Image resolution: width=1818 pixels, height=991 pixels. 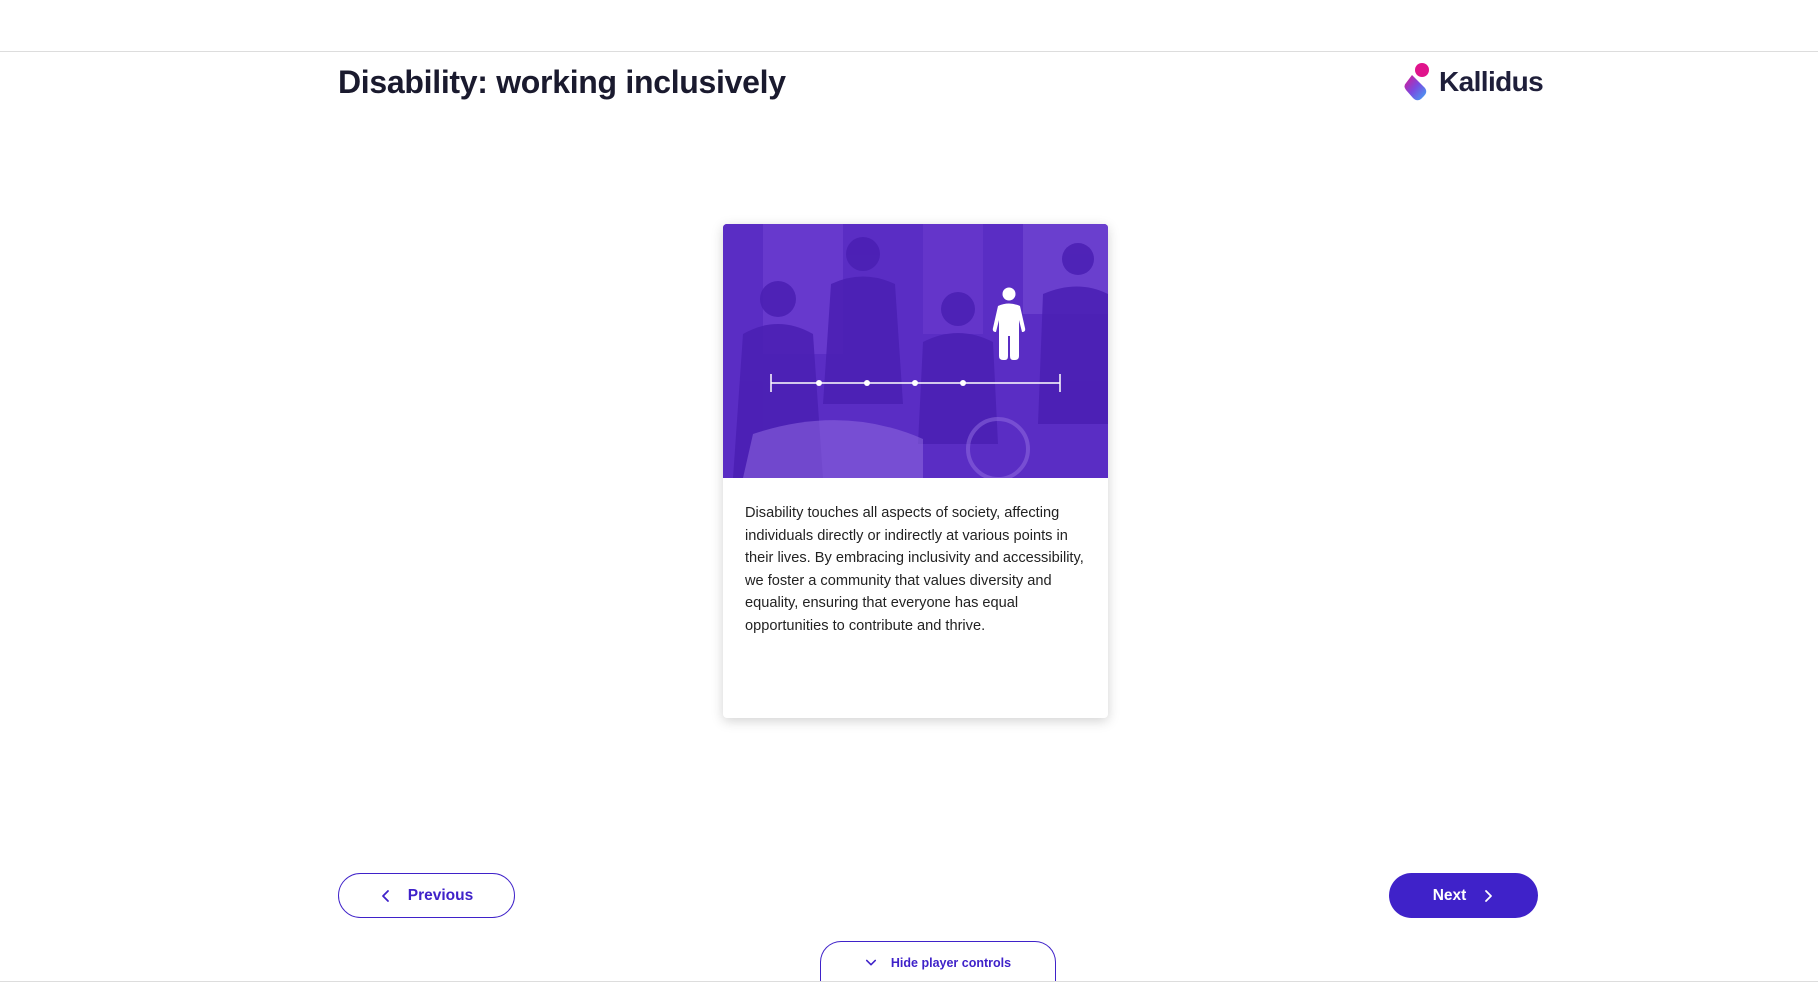 What do you see at coordinates (385, 895) in the screenshot?
I see `chevron-left-icon` at bounding box center [385, 895].